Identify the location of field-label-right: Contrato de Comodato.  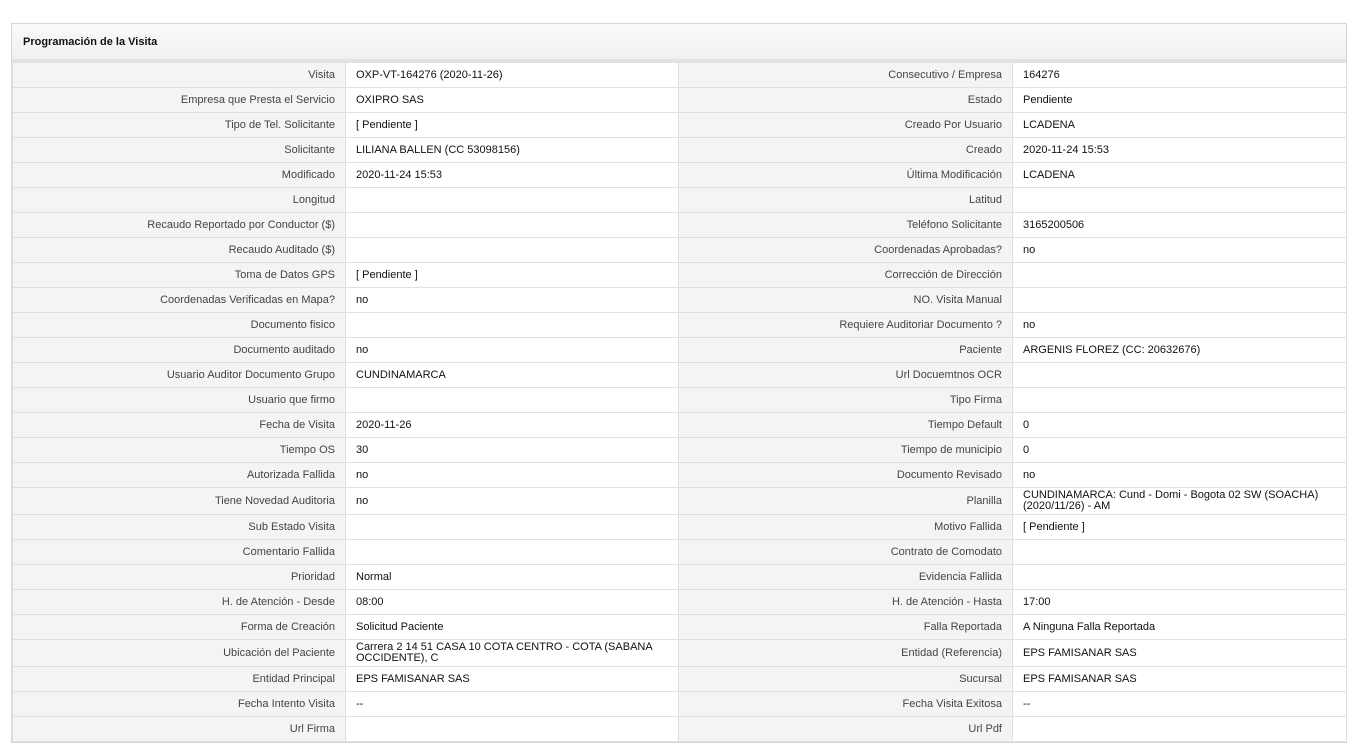
(845, 552).